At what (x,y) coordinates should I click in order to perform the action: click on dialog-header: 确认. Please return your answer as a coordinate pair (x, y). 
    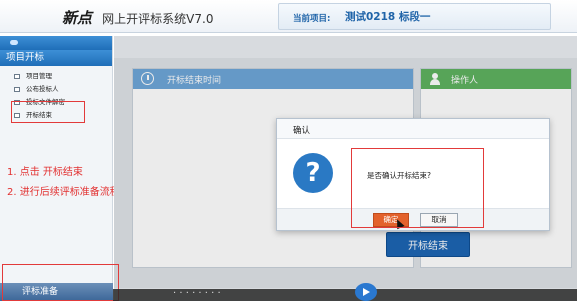
    Looking at the image, I should click on (413, 129).